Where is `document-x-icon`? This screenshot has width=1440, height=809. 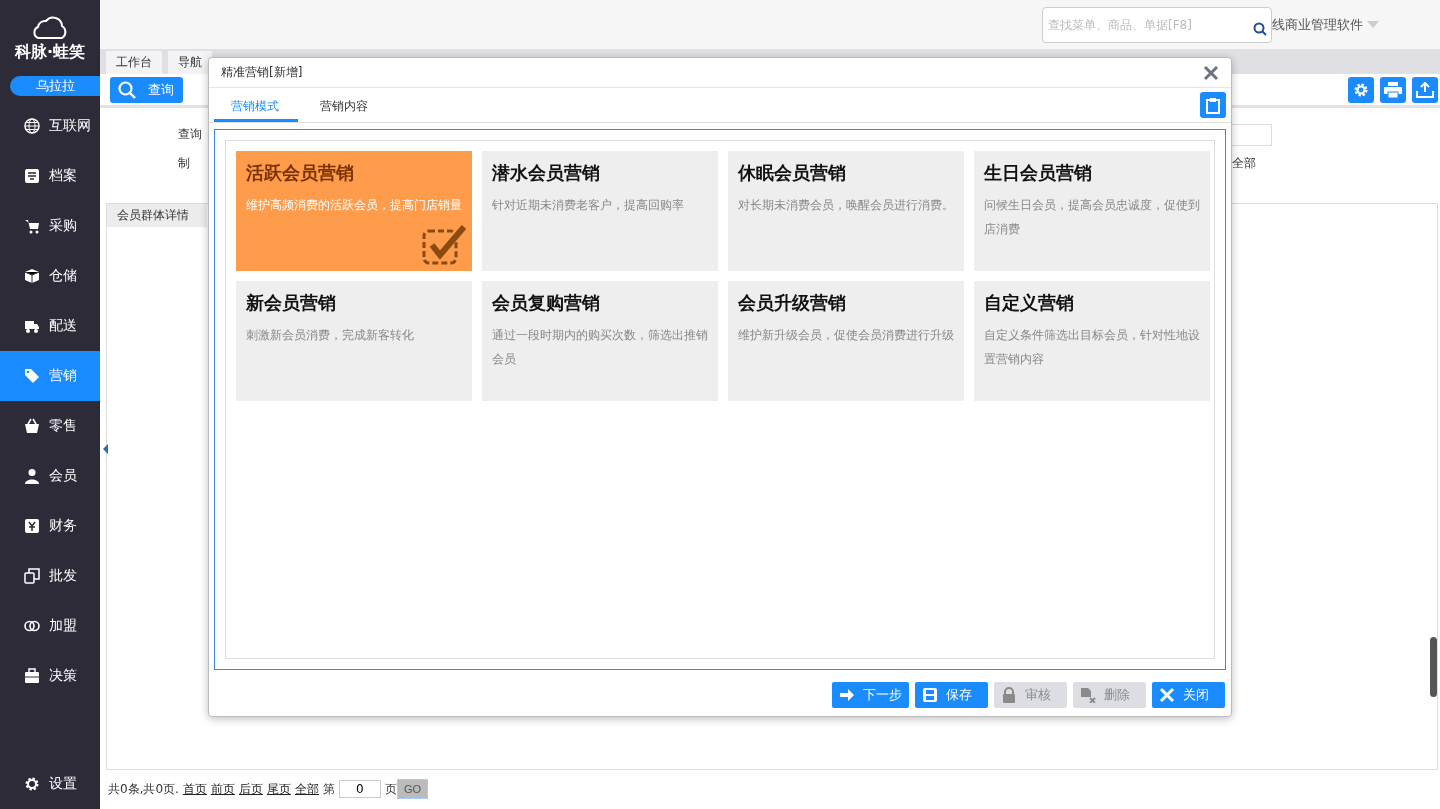
document-x-icon is located at coordinates (1088, 695).